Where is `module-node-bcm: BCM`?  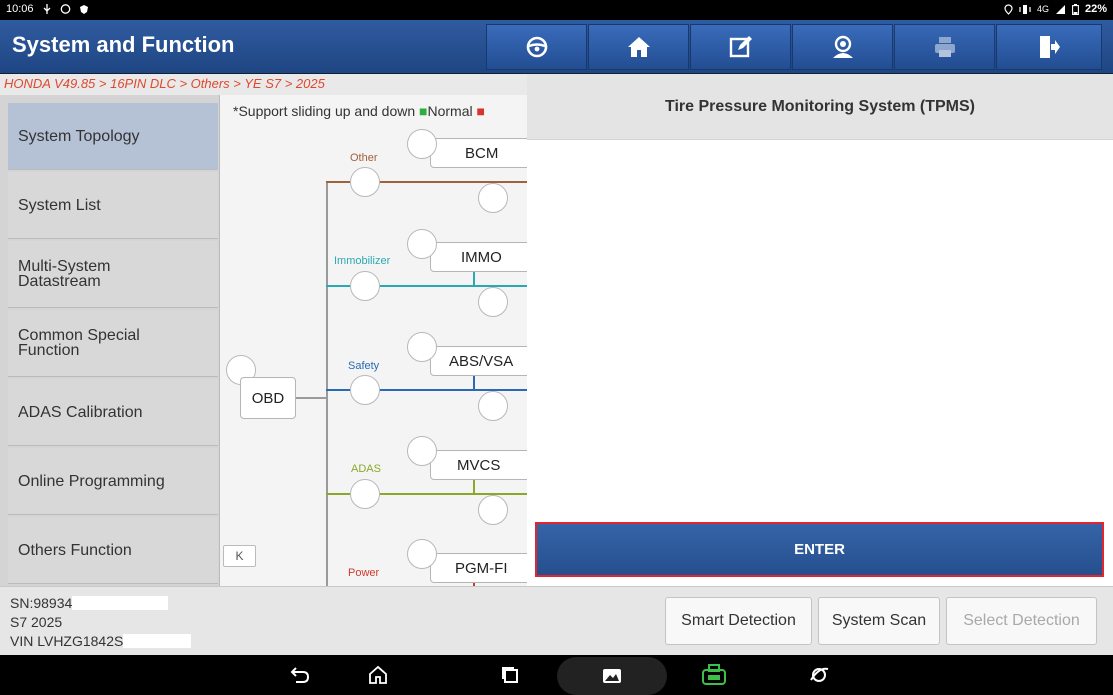
module-node-bcm: BCM is located at coordinates (478, 153).